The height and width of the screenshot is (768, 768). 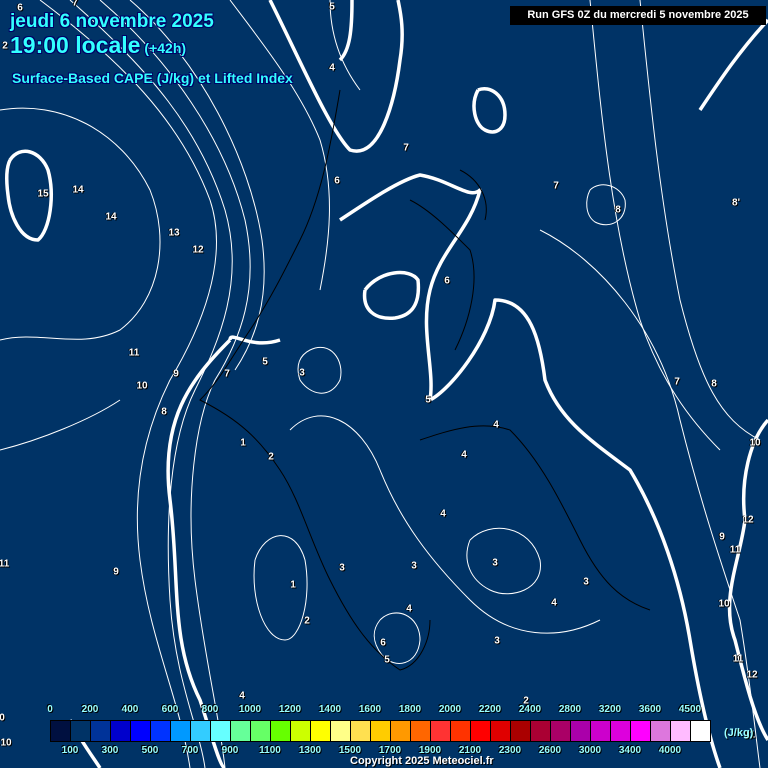 What do you see at coordinates (170, 709) in the screenshot?
I see `legend-tick-label: 600` at bounding box center [170, 709].